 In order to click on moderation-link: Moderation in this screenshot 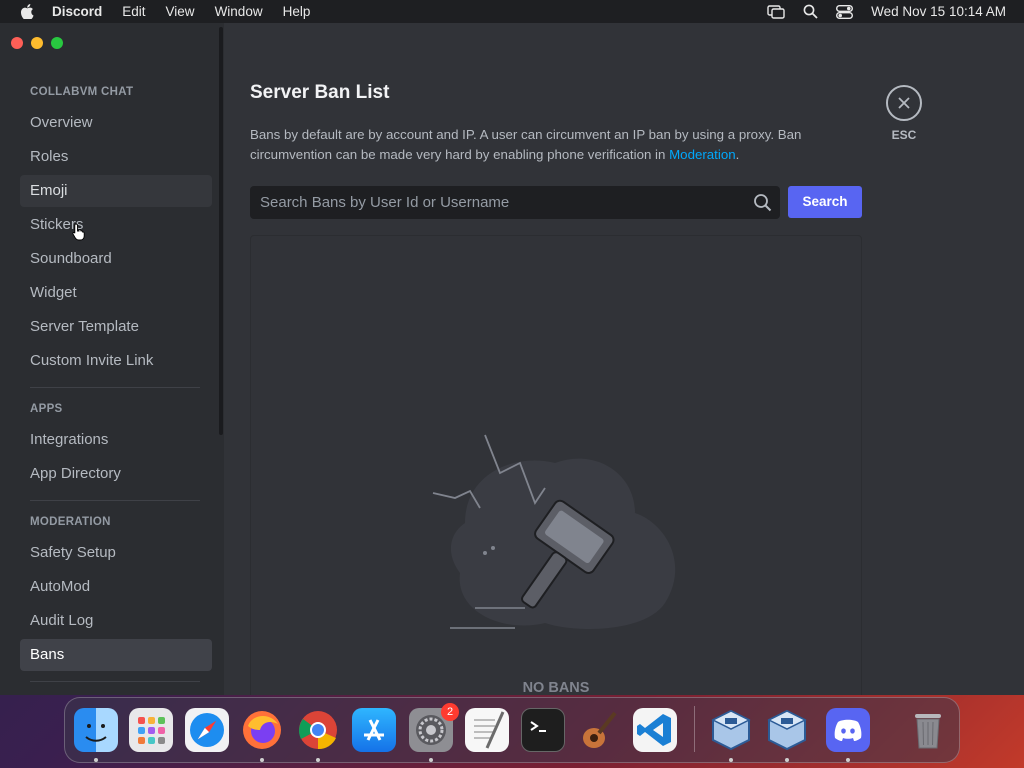, I will do `click(702, 154)`.